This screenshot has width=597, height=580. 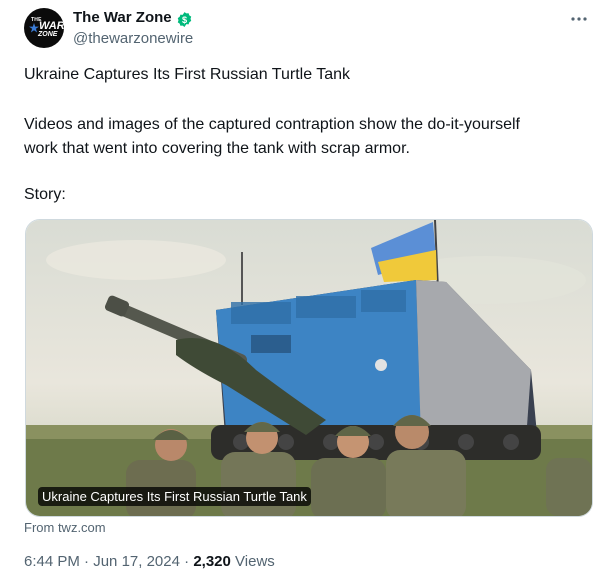 What do you see at coordinates (45, 194) in the screenshot?
I see `story-label: Story:` at bounding box center [45, 194].